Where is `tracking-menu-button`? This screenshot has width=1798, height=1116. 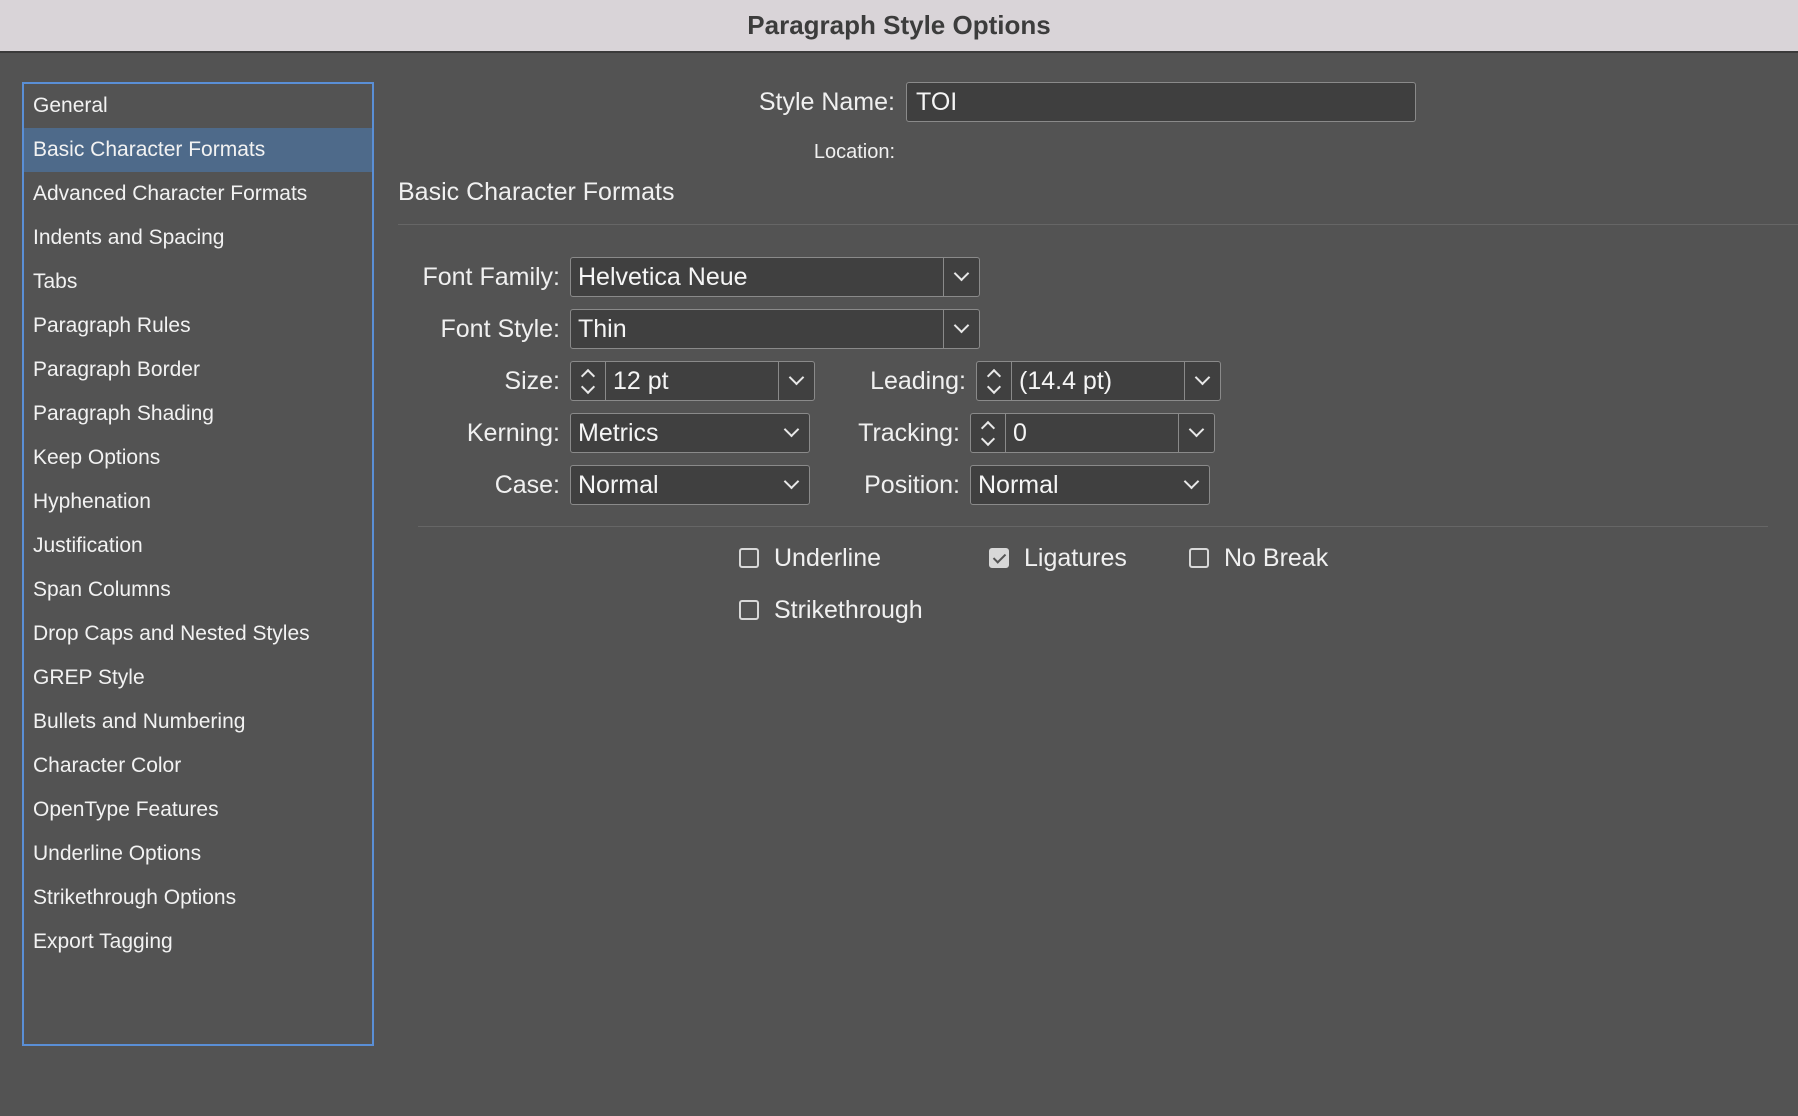 tracking-menu-button is located at coordinates (1196, 433).